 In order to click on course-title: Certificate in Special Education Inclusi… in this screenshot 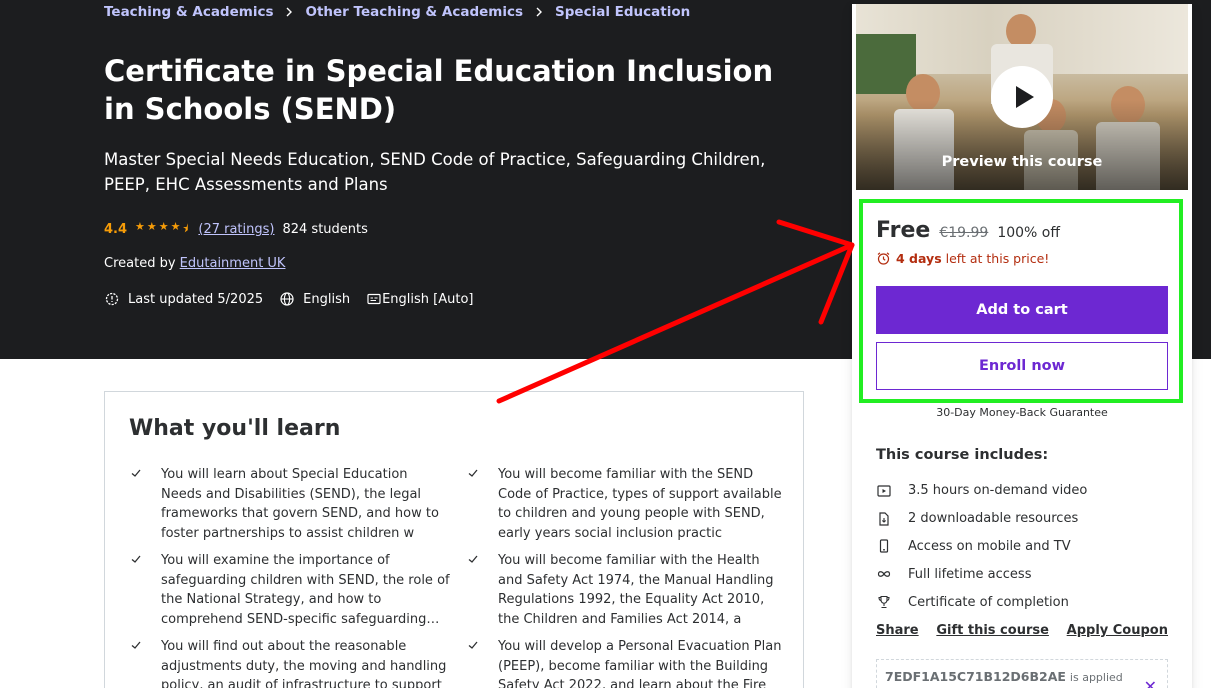, I will do `click(439, 90)`.